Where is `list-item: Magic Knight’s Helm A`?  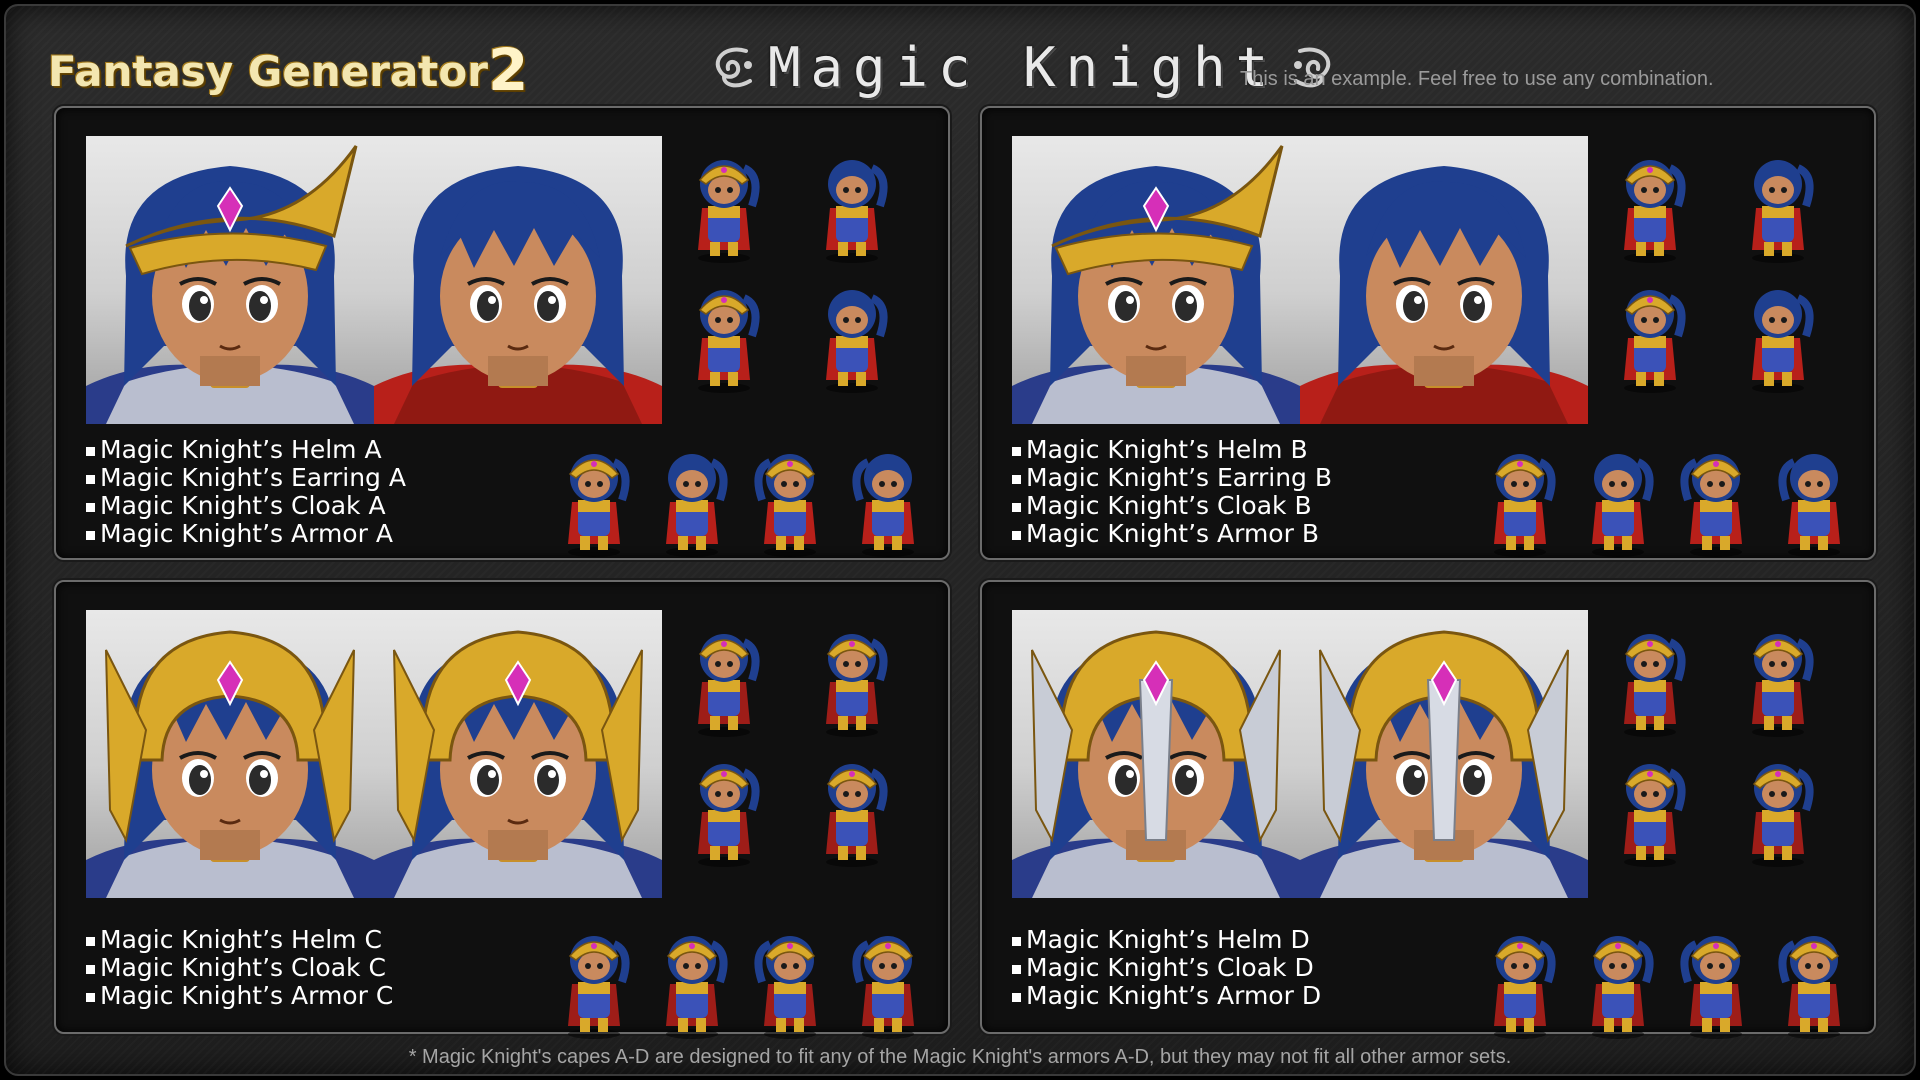
list-item: Magic Knight’s Helm A is located at coordinates (245, 450).